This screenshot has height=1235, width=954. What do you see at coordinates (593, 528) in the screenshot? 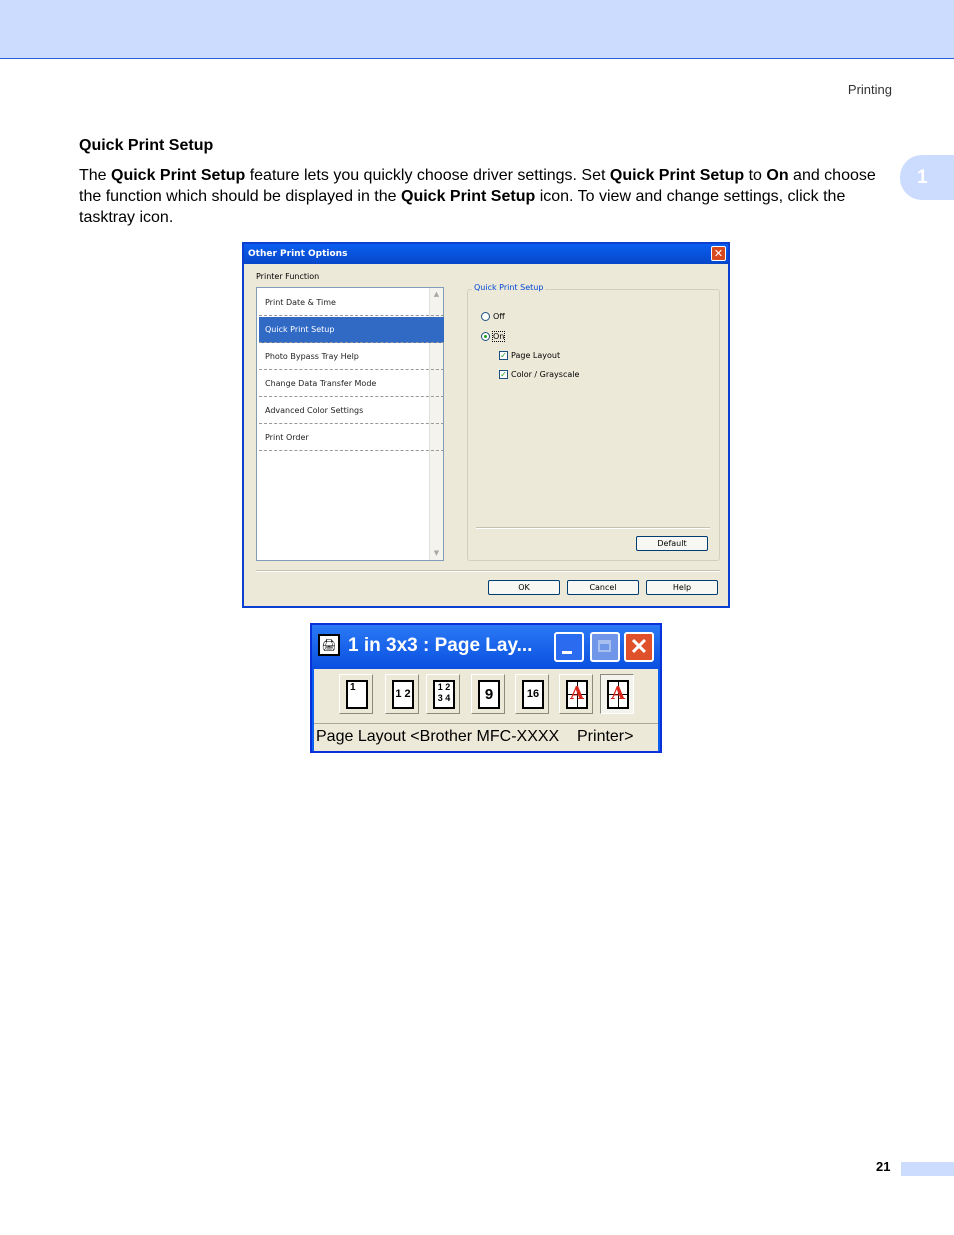
I see `group-divider` at bounding box center [593, 528].